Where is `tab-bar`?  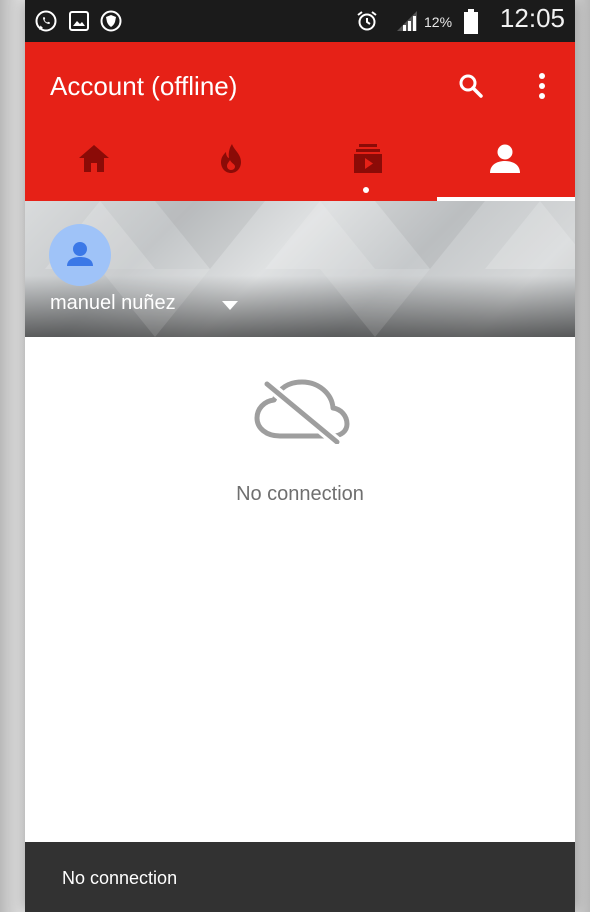
tab-bar is located at coordinates (300, 166).